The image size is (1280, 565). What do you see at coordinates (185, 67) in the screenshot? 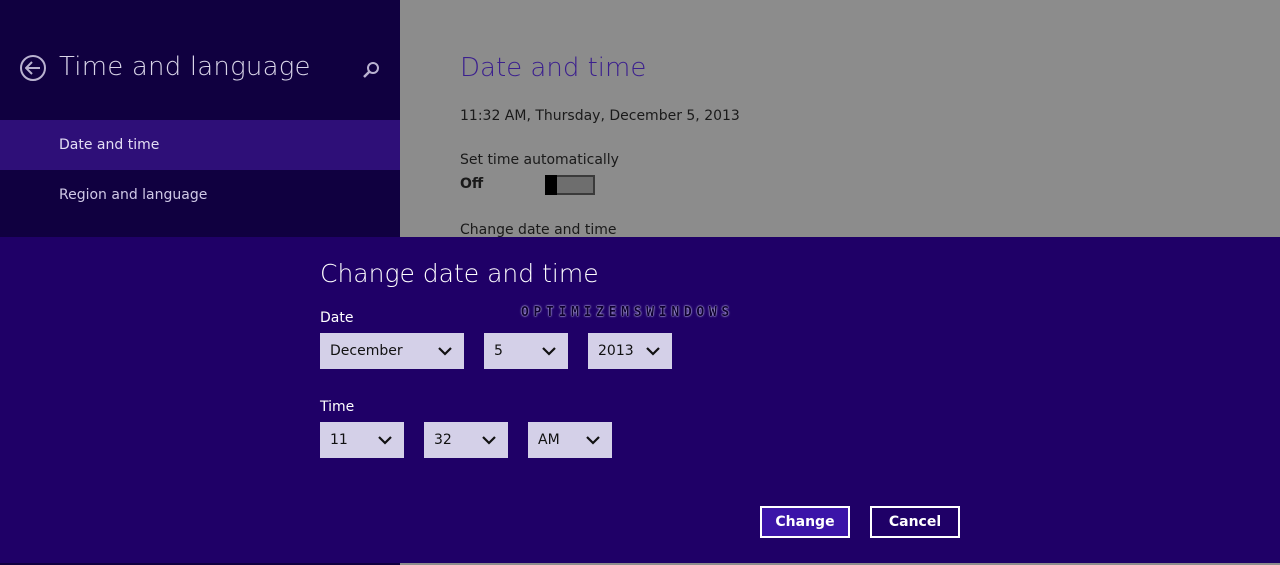
I see `page-title: Time and language` at bounding box center [185, 67].